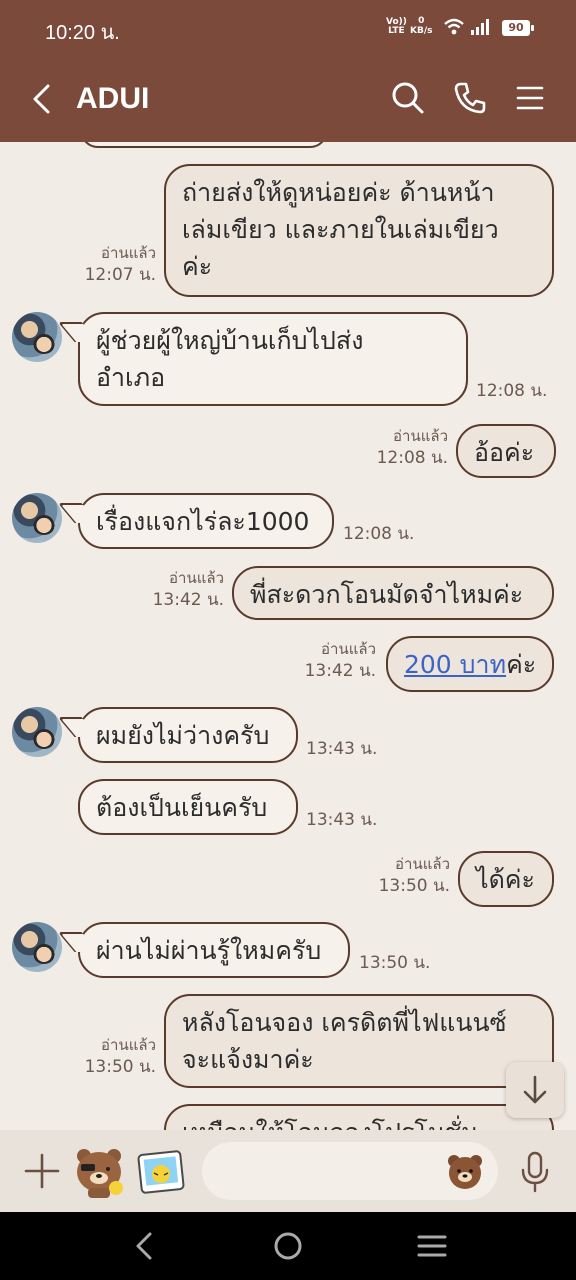 Image resolution: width=576 pixels, height=1280 pixels. Describe the element at coordinates (120, 264) in the screenshot. I see `message-meta: อ่านแล้ว 12:07 น.` at that location.